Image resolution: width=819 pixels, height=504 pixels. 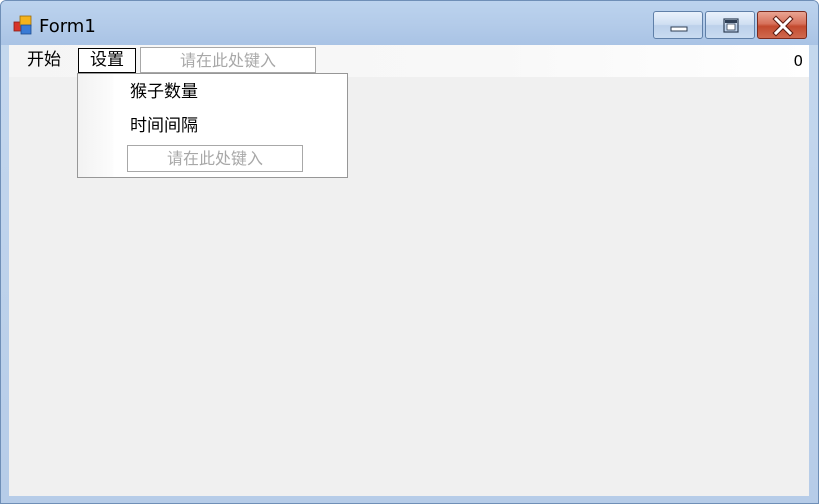 What do you see at coordinates (212, 125) in the screenshot?
I see `settings-dropdown: 猴子数量 时间间隔` at bounding box center [212, 125].